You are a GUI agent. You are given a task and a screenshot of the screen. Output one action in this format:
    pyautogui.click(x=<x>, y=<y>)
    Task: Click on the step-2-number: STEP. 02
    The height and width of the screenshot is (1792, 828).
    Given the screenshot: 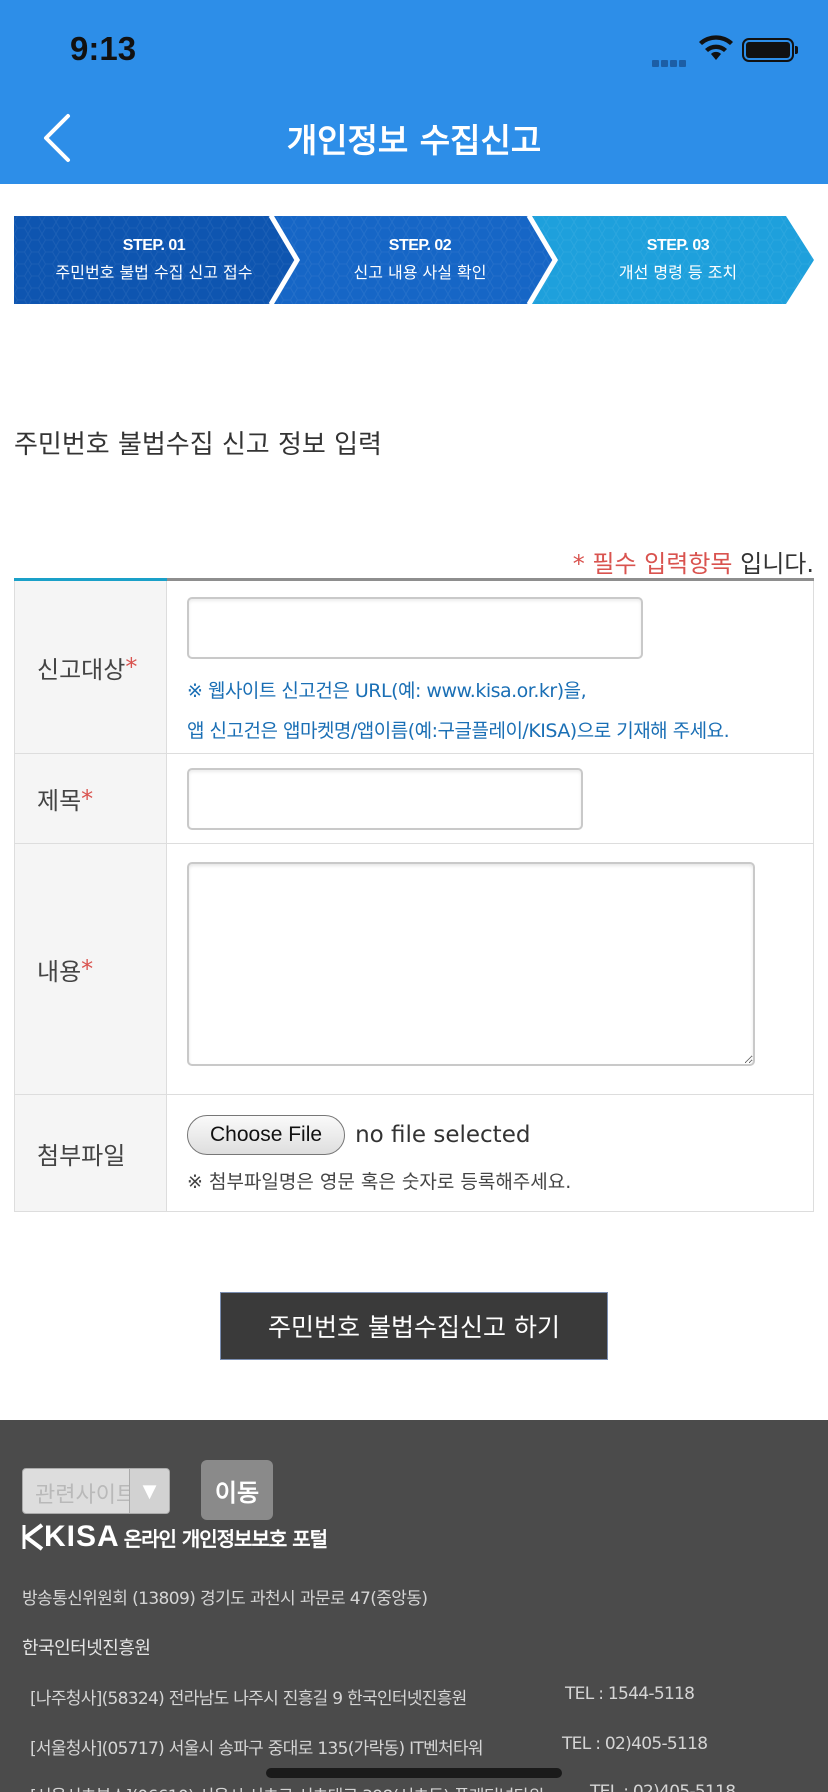 What is the action you would take?
    pyautogui.click(x=420, y=245)
    